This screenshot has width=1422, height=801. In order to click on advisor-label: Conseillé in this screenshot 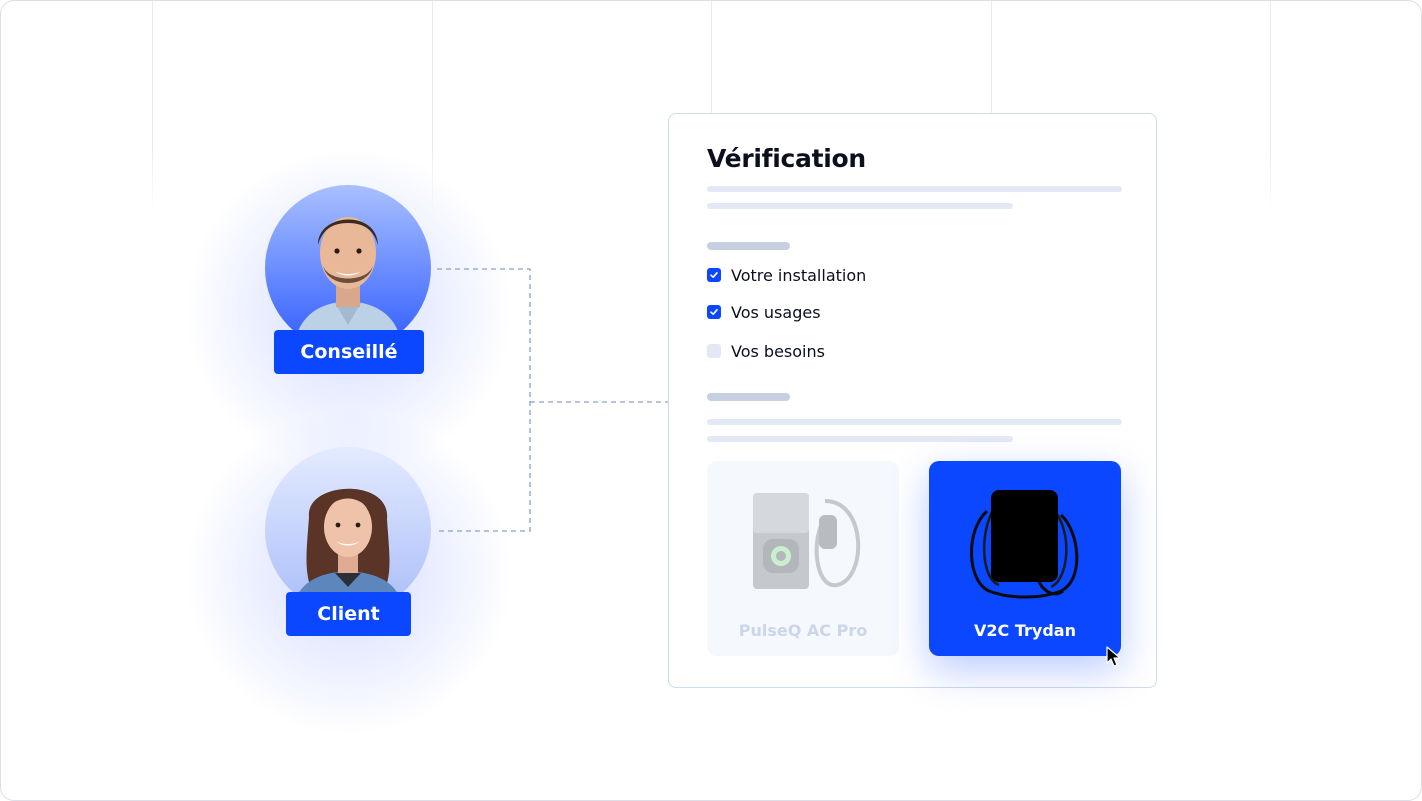, I will do `click(349, 352)`.